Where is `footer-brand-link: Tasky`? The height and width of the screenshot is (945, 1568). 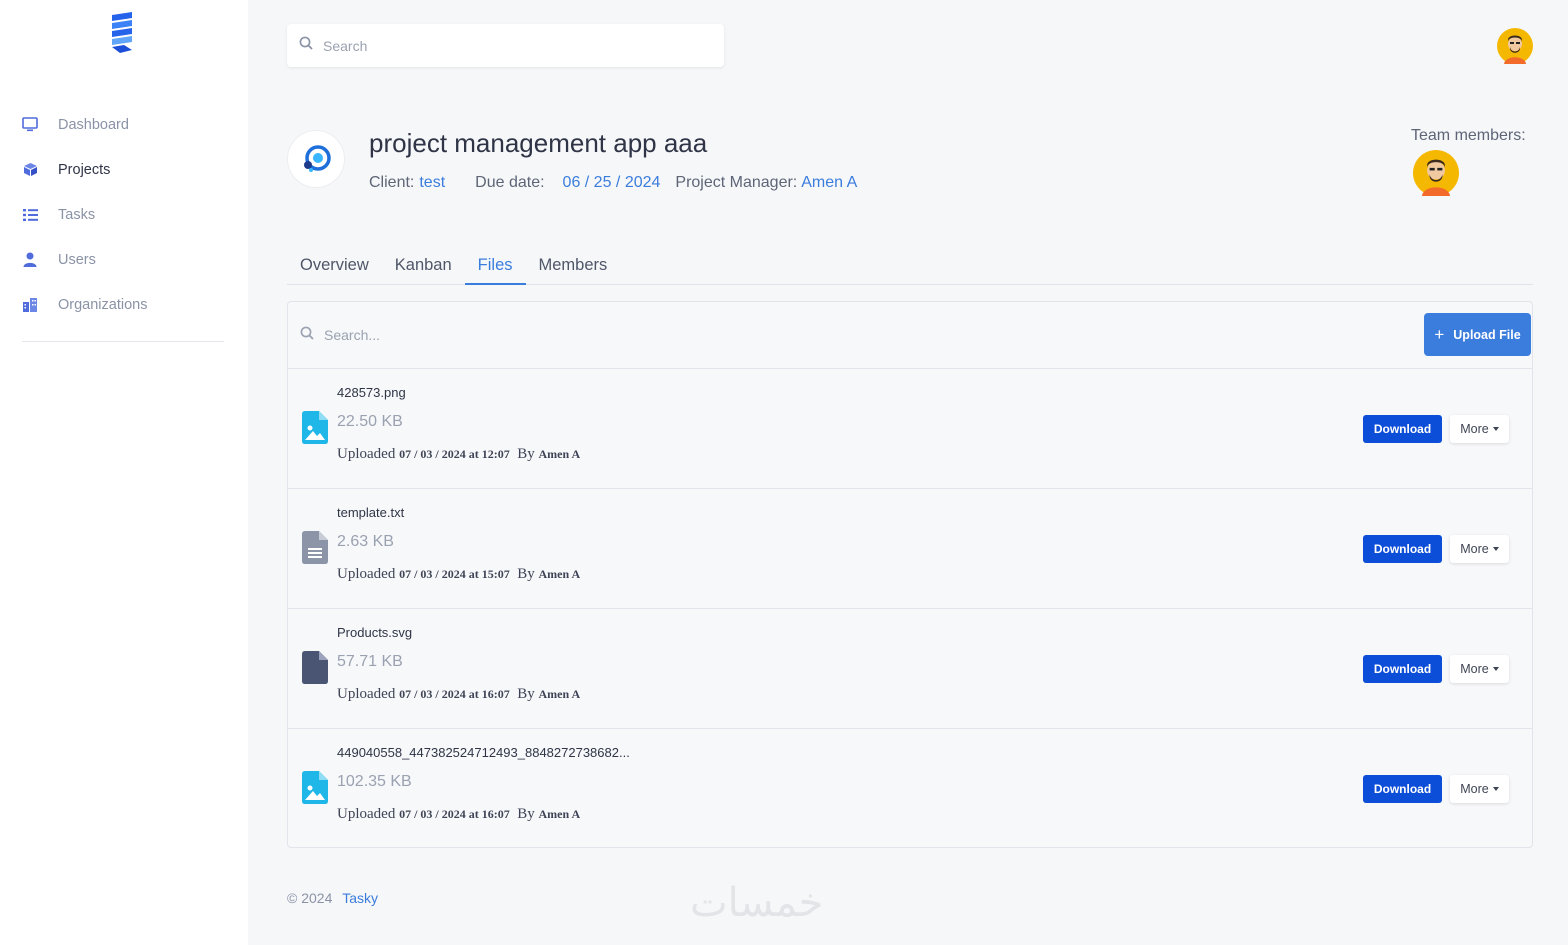 footer-brand-link: Tasky is located at coordinates (360, 898).